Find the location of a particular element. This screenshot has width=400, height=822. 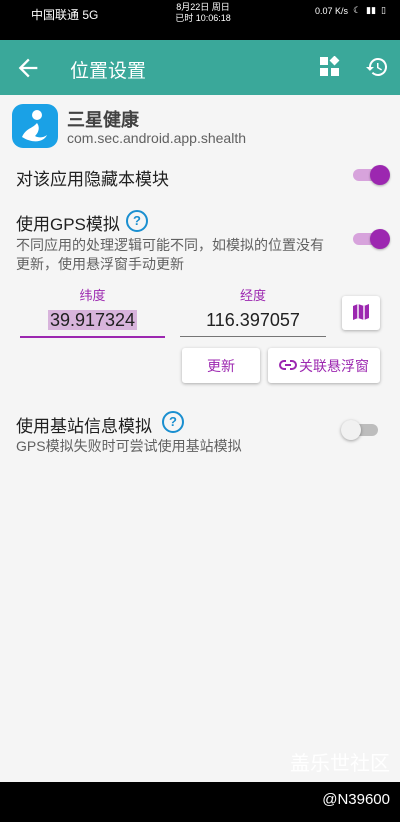

float-window-button: 关联悬浮窗 is located at coordinates (324, 365).